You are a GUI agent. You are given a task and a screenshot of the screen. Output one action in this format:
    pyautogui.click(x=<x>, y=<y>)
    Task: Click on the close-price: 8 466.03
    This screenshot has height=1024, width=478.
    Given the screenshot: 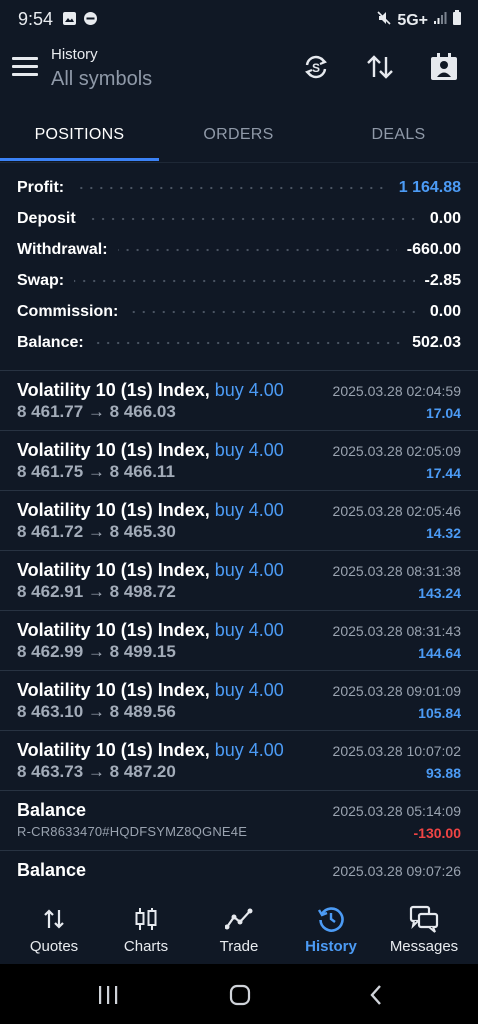 What is the action you would take?
    pyautogui.click(x=142, y=411)
    